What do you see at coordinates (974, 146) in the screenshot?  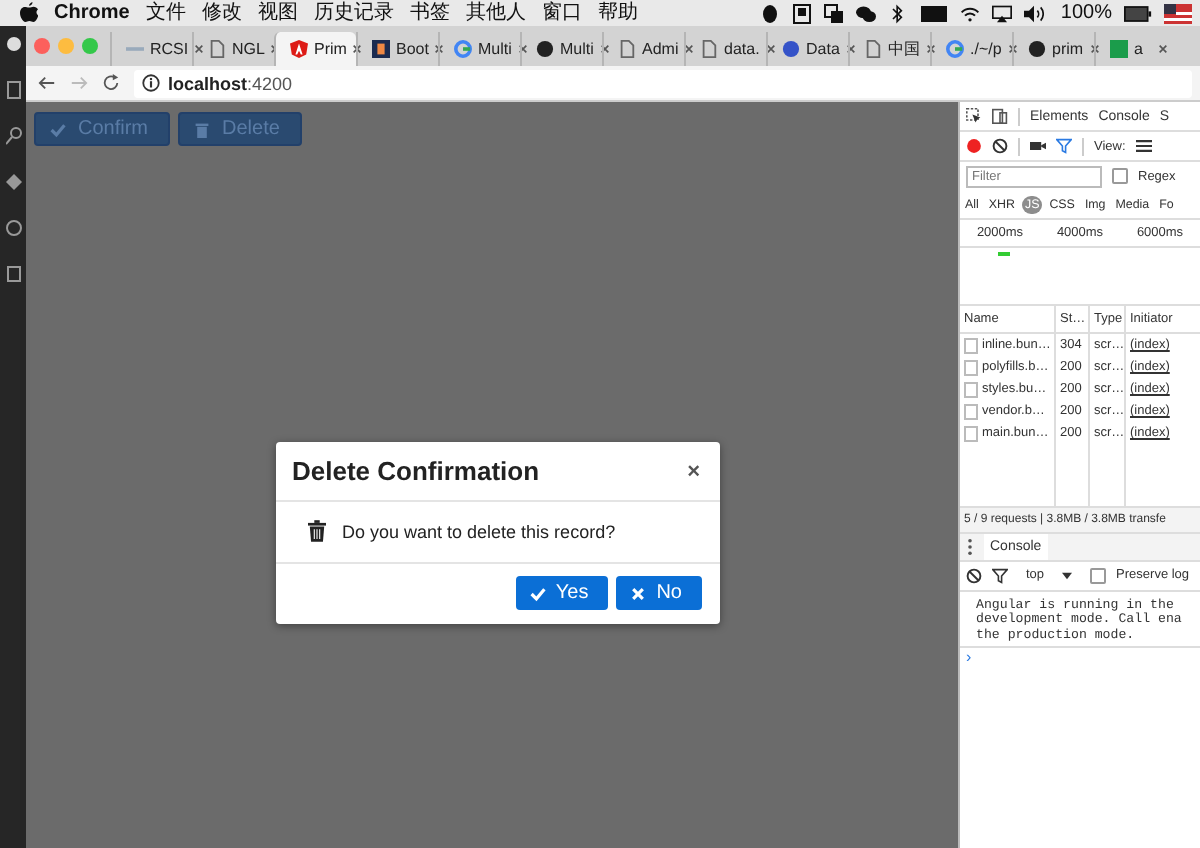 I see `record-icon` at bounding box center [974, 146].